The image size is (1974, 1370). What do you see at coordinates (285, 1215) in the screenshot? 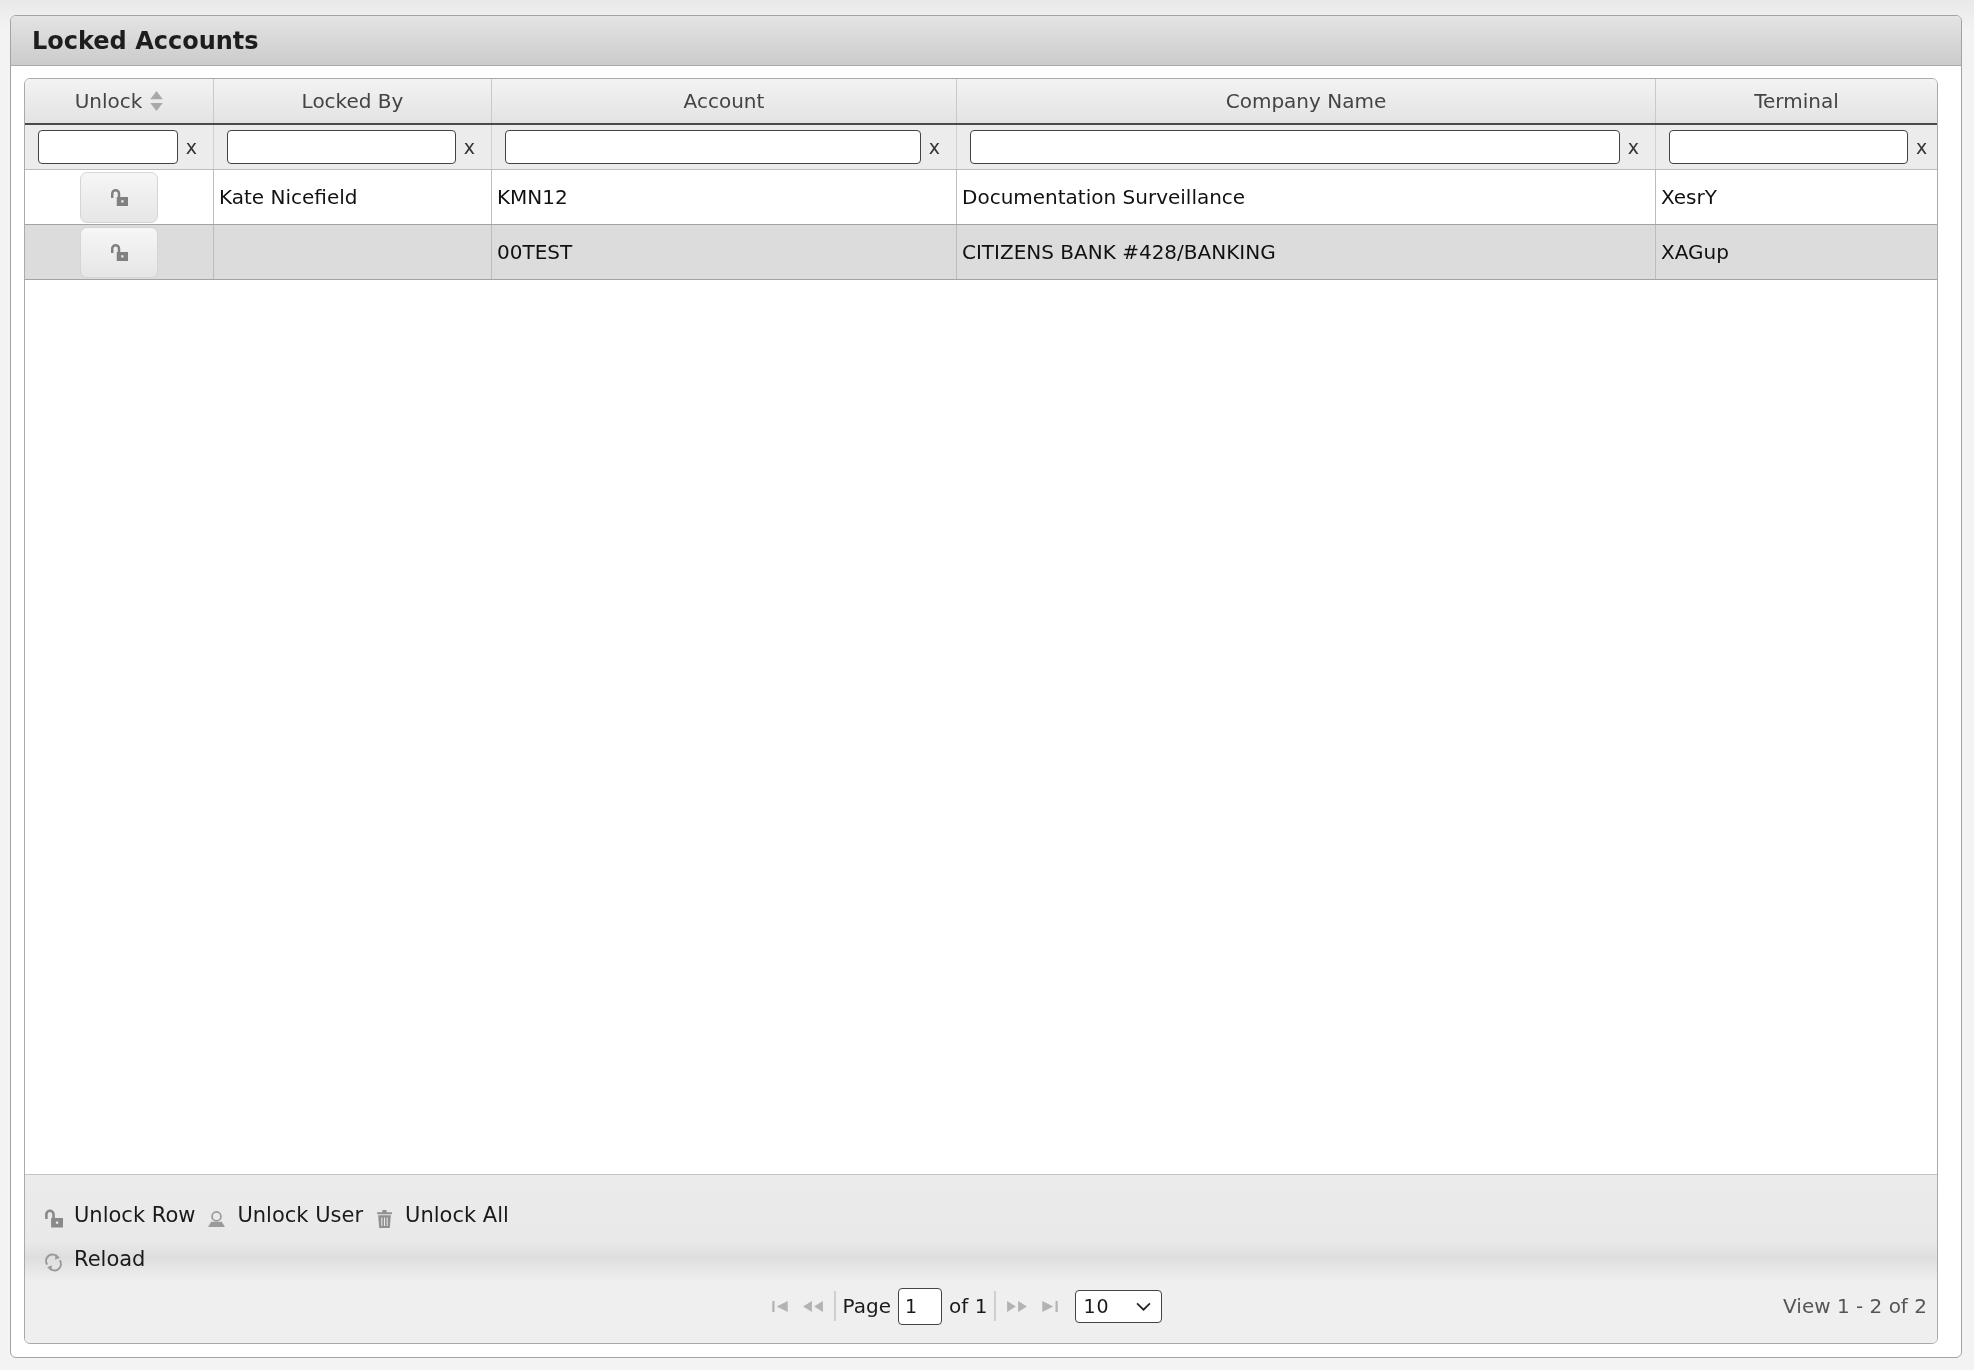
I see `toolbar-button: Unlock User` at bounding box center [285, 1215].